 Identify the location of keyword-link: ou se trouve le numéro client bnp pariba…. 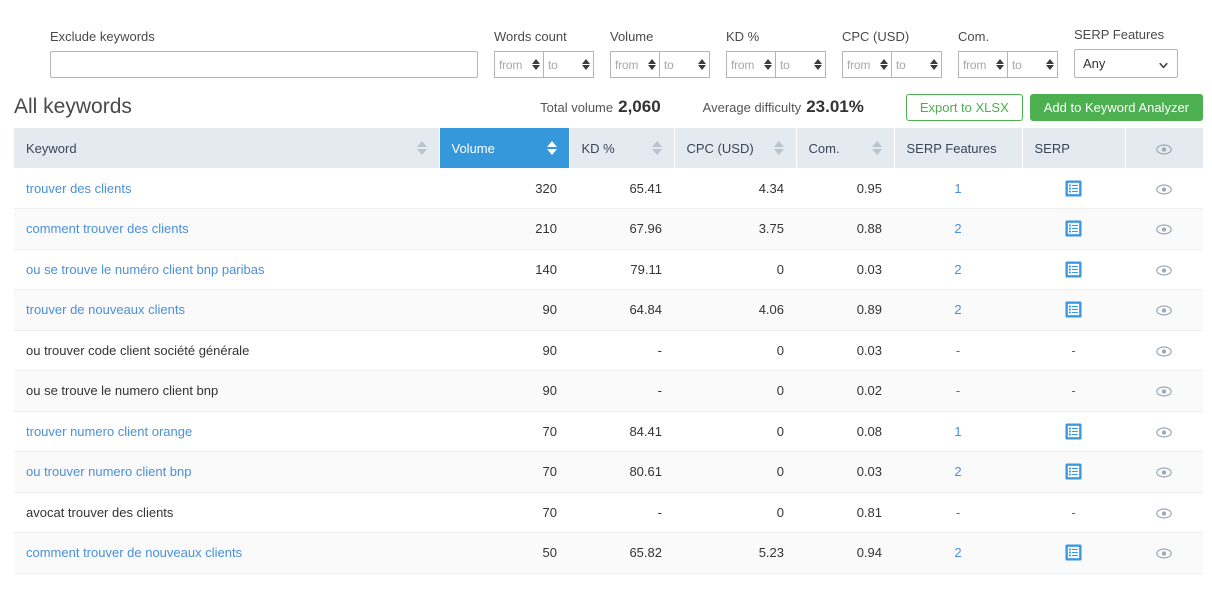
(145, 269).